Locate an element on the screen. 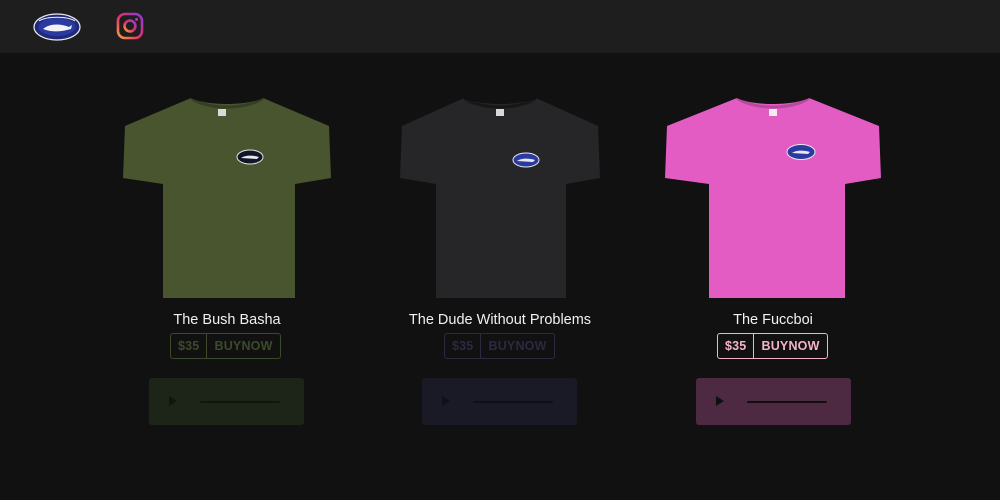  brand-logo-icon is located at coordinates (57, 27).